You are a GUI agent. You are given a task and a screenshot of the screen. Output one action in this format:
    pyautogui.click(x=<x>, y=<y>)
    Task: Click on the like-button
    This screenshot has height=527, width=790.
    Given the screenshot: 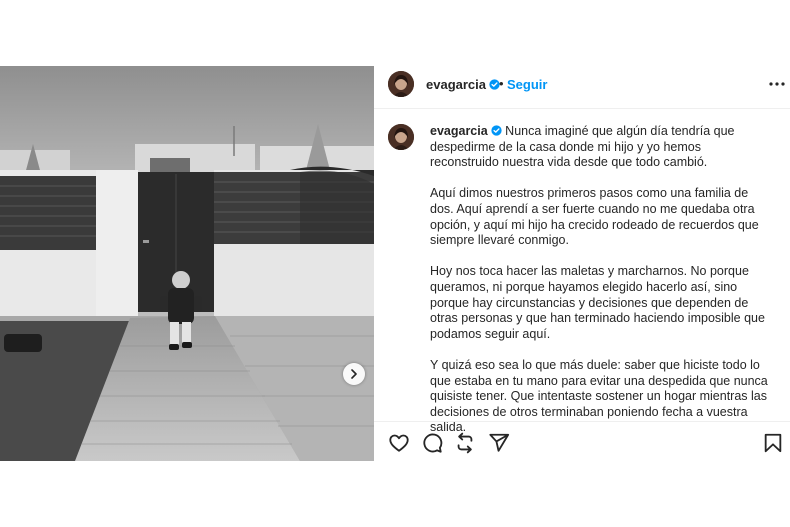 What is the action you would take?
    pyautogui.click(x=399, y=443)
    